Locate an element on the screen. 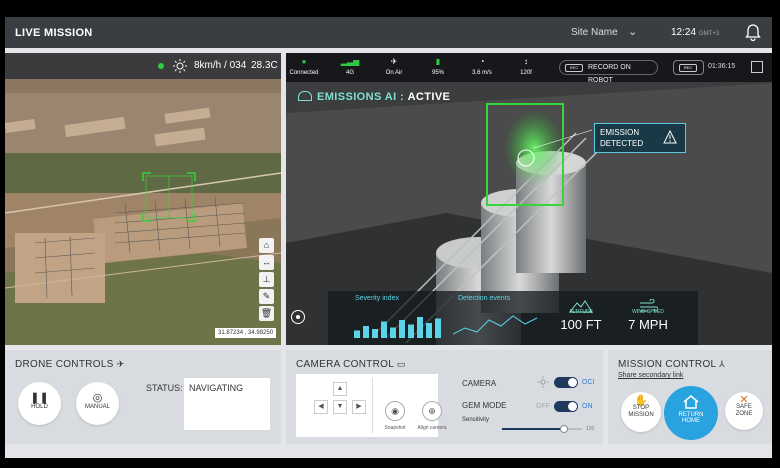 The width and height of the screenshot is (780, 468). mission-control-title: MISSION CONTROL ⅄ is located at coordinates (671, 364).